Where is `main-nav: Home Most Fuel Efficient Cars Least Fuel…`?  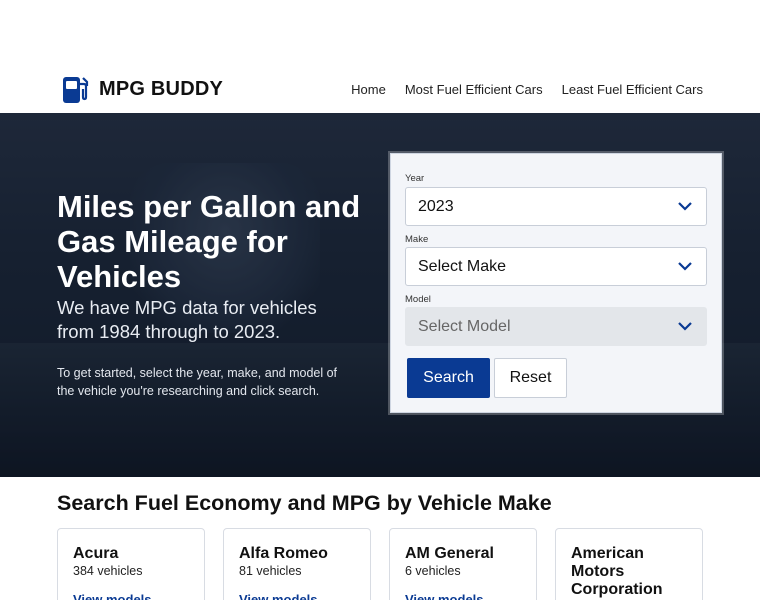 main-nav: Home Most Fuel Efficient Cars Least Fuel… is located at coordinates (527, 89).